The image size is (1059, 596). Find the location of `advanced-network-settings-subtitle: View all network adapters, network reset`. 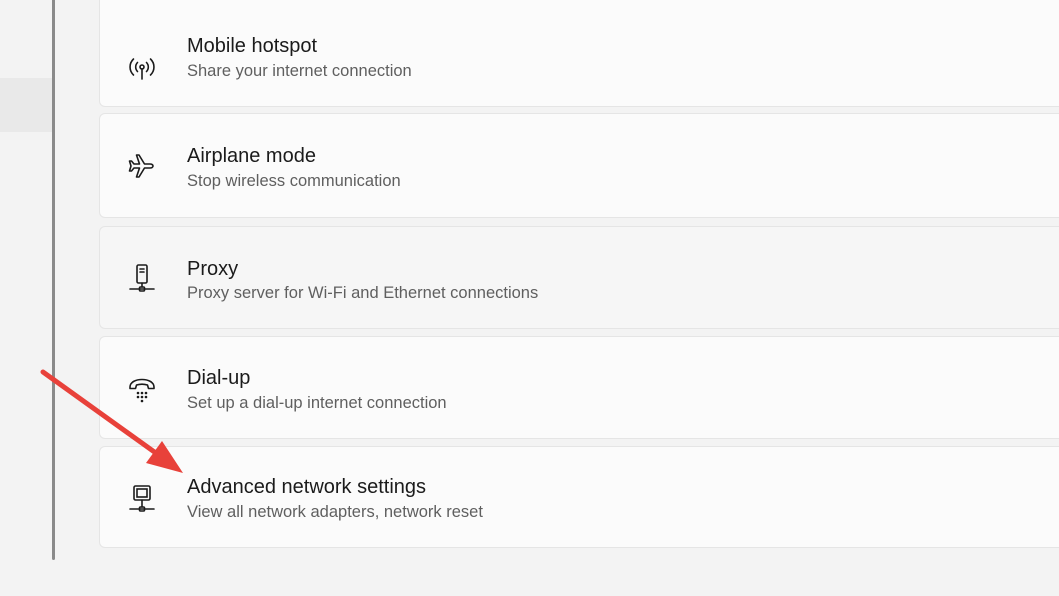

advanced-network-settings-subtitle: View all network adapters, network reset is located at coordinates (335, 512).